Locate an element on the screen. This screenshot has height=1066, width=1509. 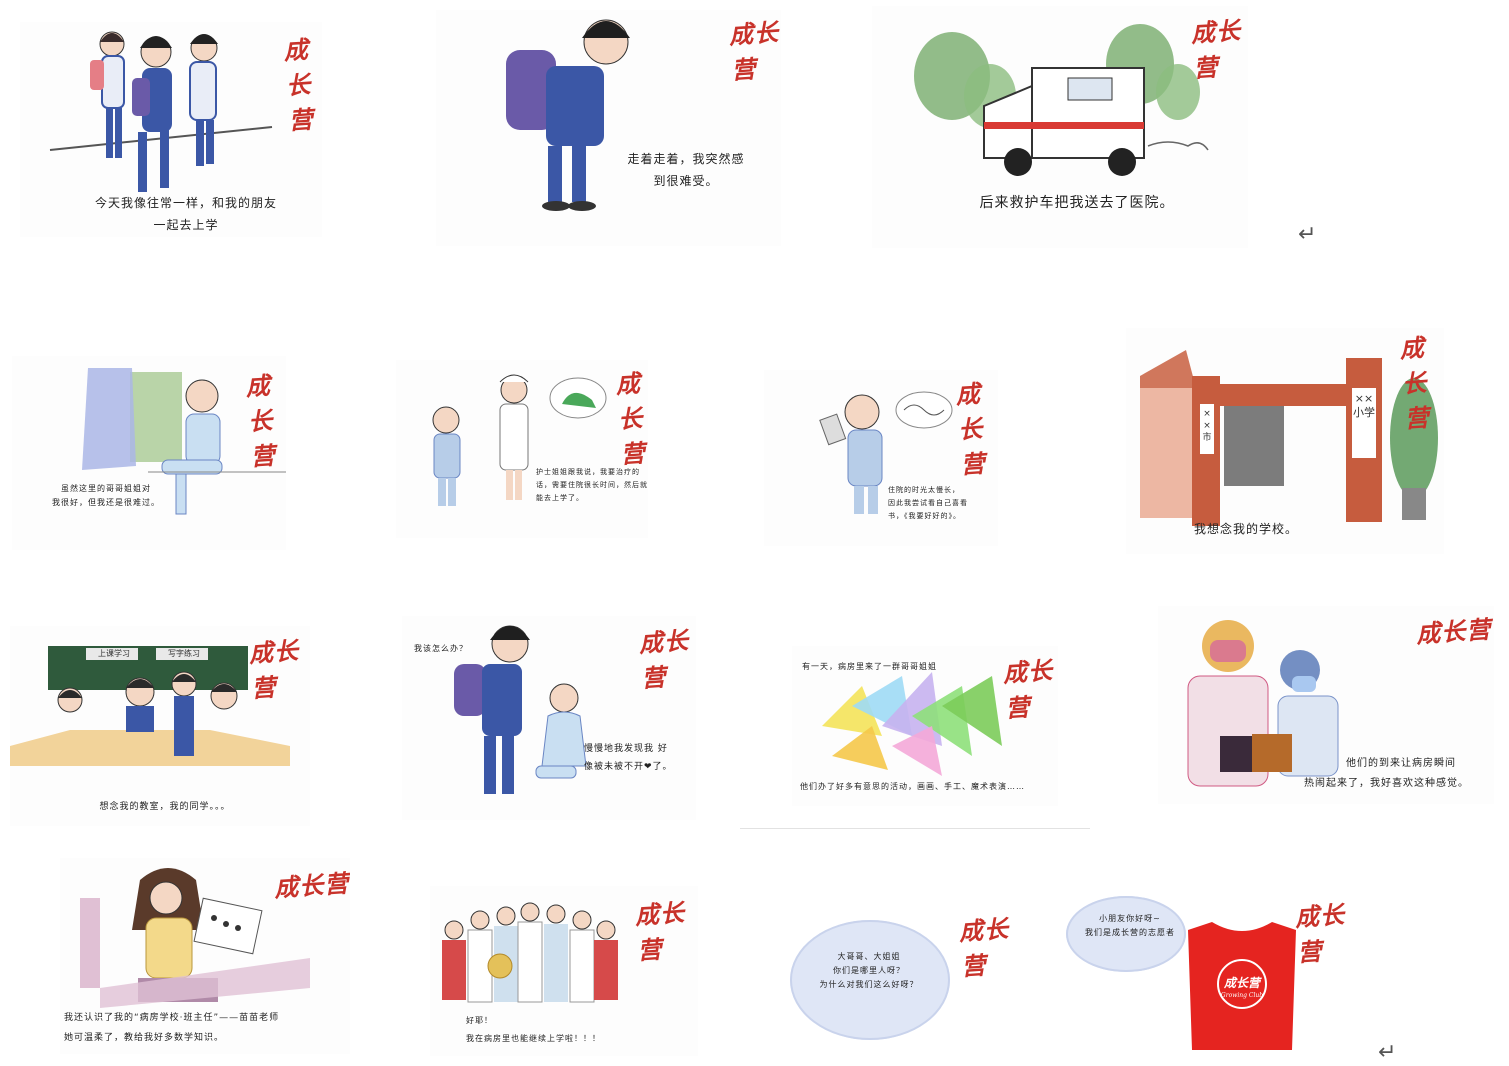
panel-caption: 他们的到来让病房瞬间 热闹起来了，我好喜欢这种感觉。 is located at coordinates (1399, 774).